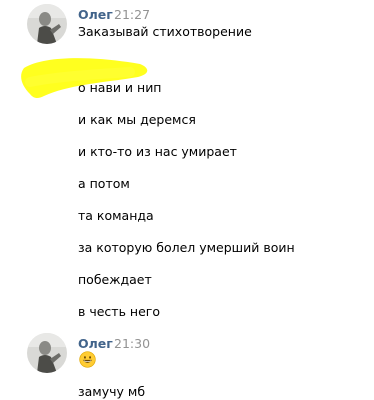 The width and height of the screenshot is (374, 400). Describe the element at coordinates (157, 151) in the screenshot. I see `message-line: и кто-то из нас умирает` at that location.